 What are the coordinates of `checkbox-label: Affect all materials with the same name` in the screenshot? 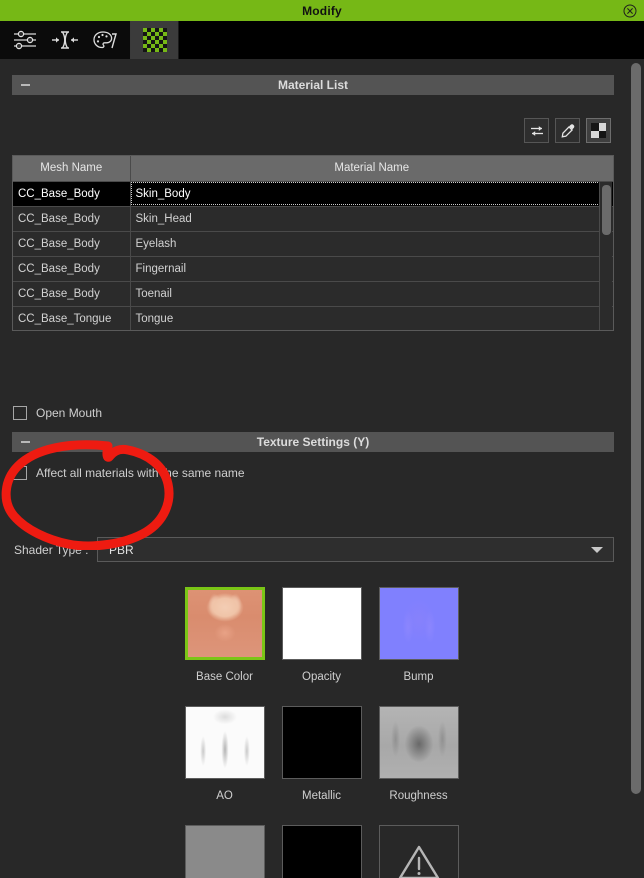 It's located at (140, 473).